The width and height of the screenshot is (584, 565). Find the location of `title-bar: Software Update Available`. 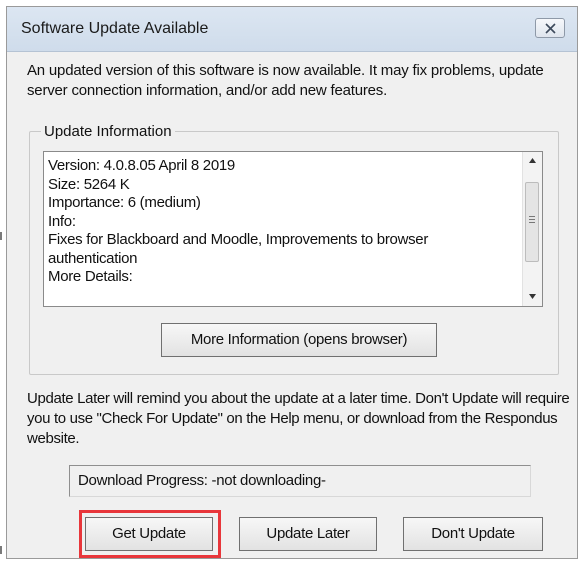

title-bar: Software Update Available is located at coordinates (292, 29).